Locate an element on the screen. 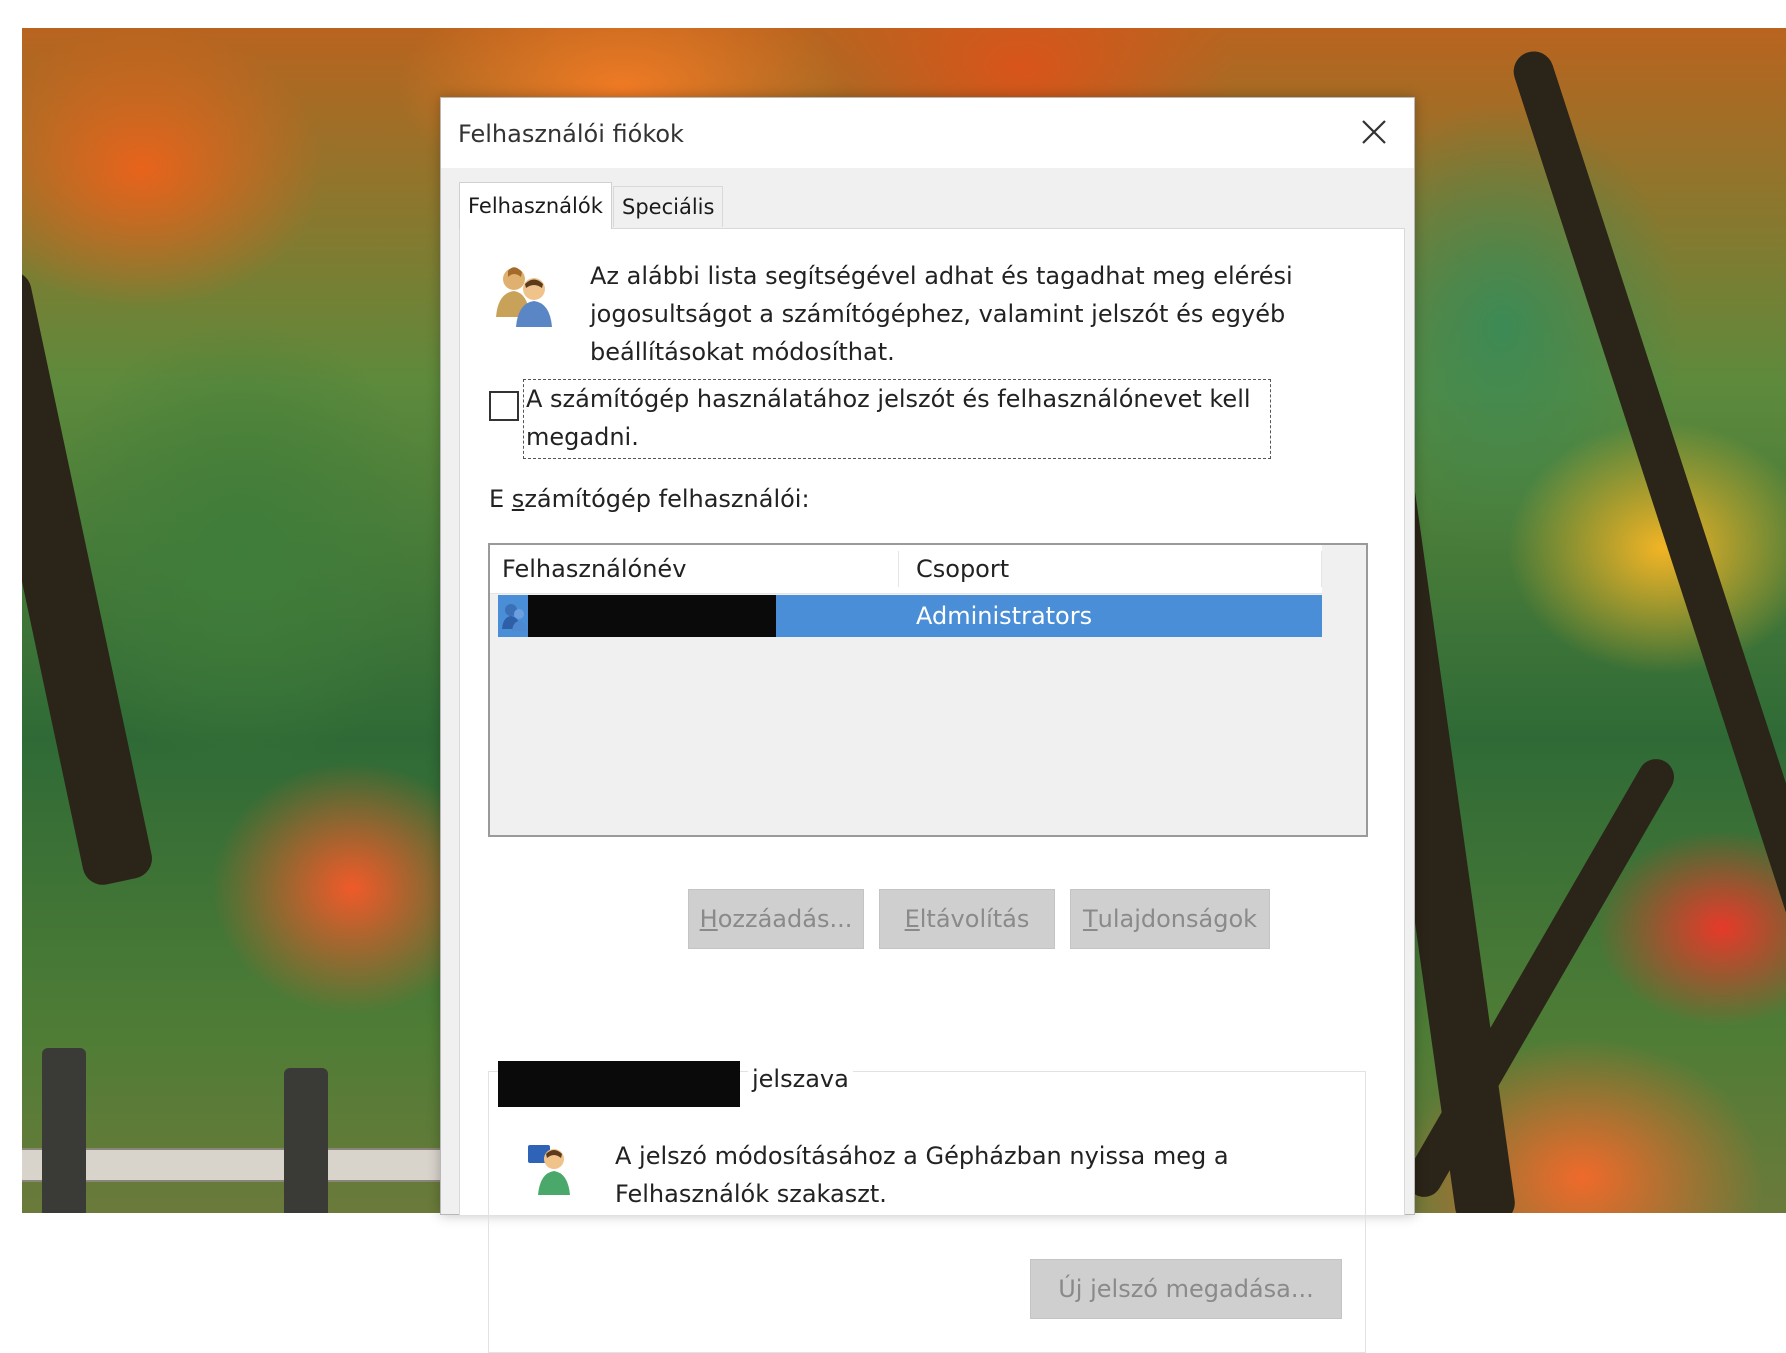 The height and width of the screenshot is (1353, 1786). properties-button: Tulajdonságok is located at coordinates (1170, 919).